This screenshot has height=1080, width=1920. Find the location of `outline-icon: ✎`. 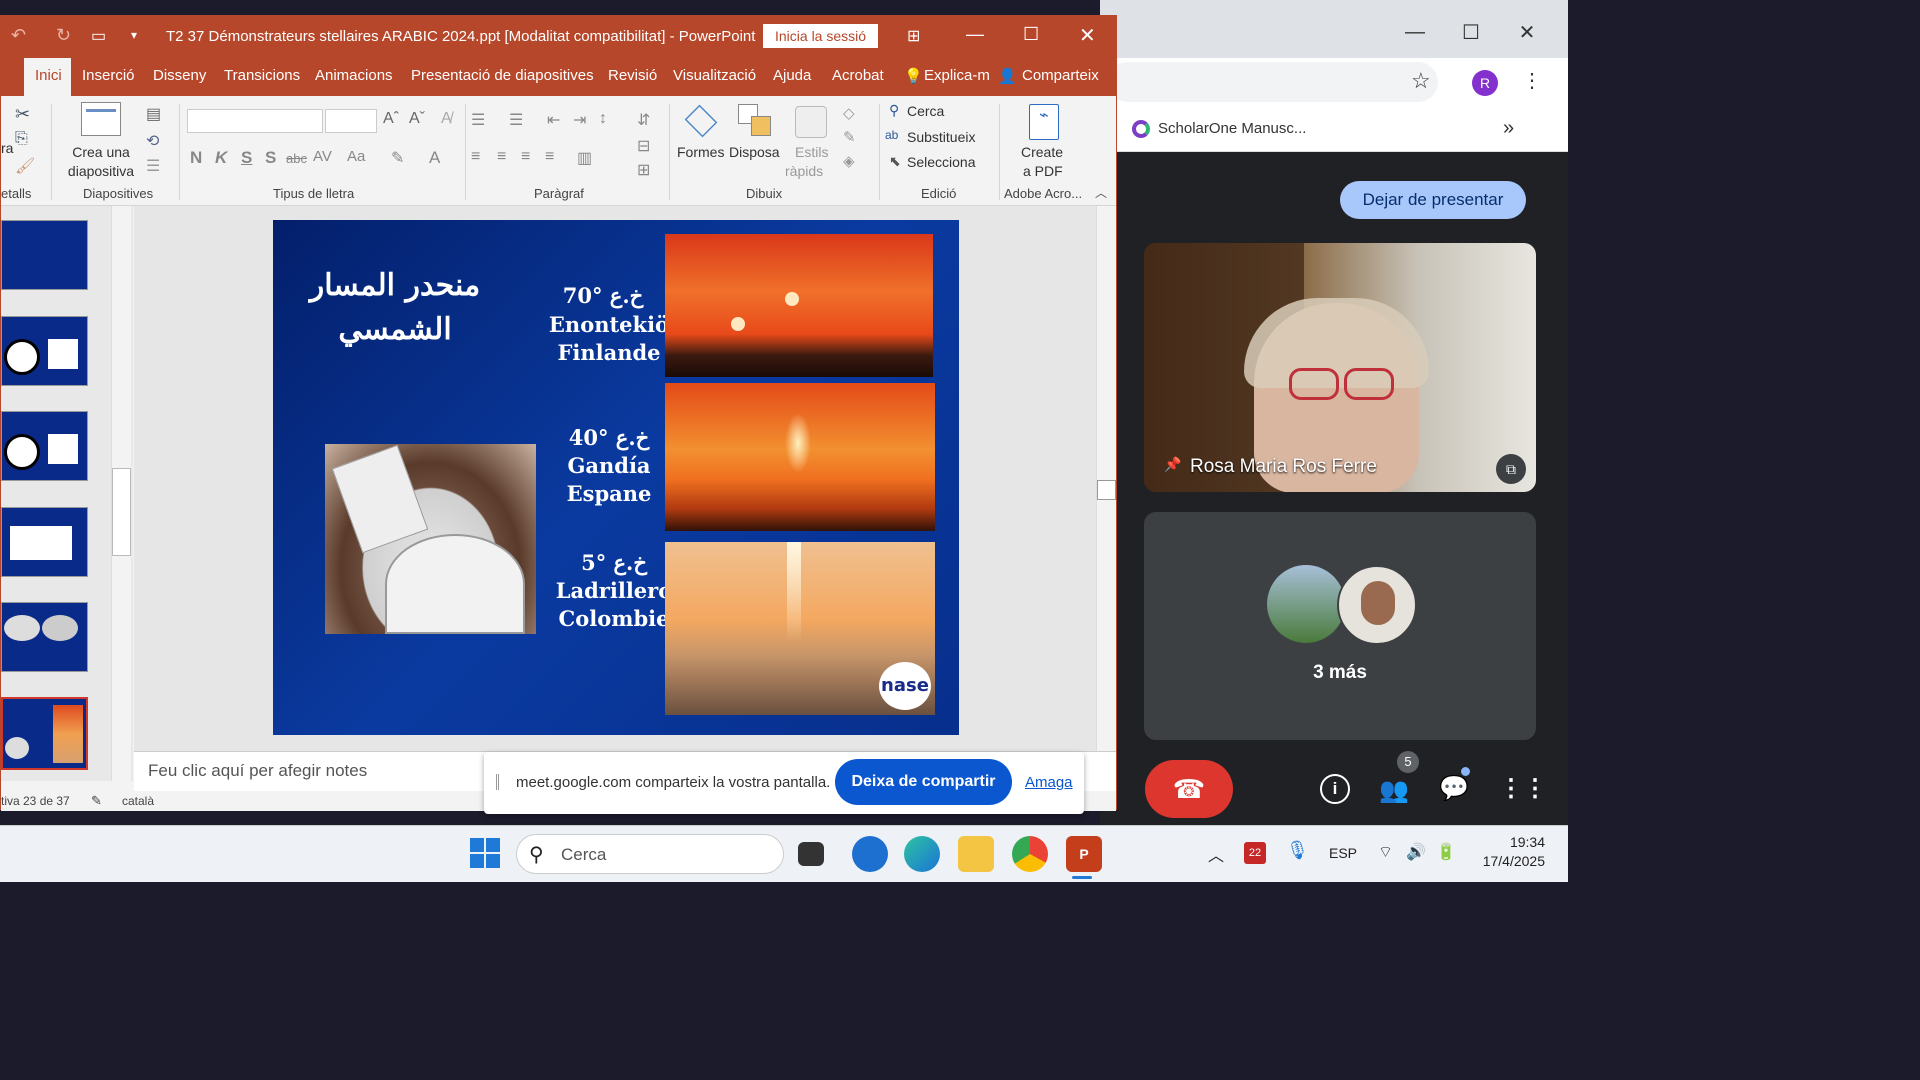

outline-icon: ✎ is located at coordinates (849, 137).